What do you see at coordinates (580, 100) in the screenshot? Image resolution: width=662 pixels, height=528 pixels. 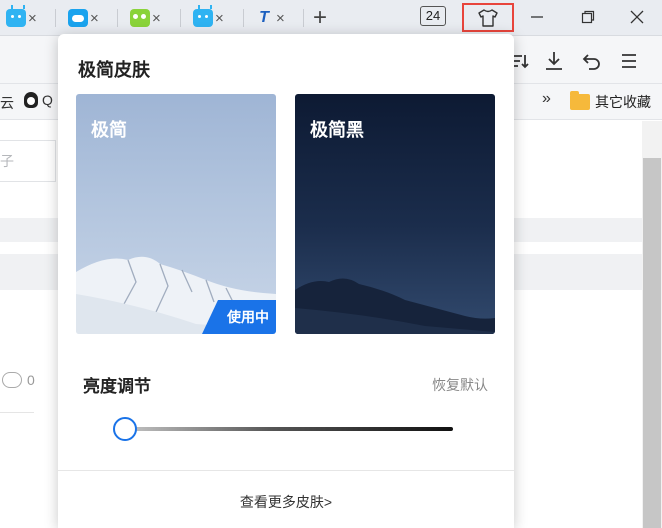 I see `folder-icon` at bounding box center [580, 100].